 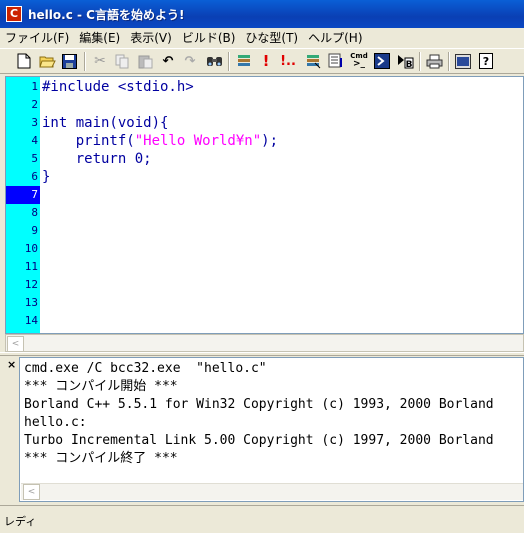 I want to click on menu-bar: ファイル(F) 編集(E) 表示(V) ビルド(B) ひな型(T) ヘルプ(H), so click(x=262, y=37).